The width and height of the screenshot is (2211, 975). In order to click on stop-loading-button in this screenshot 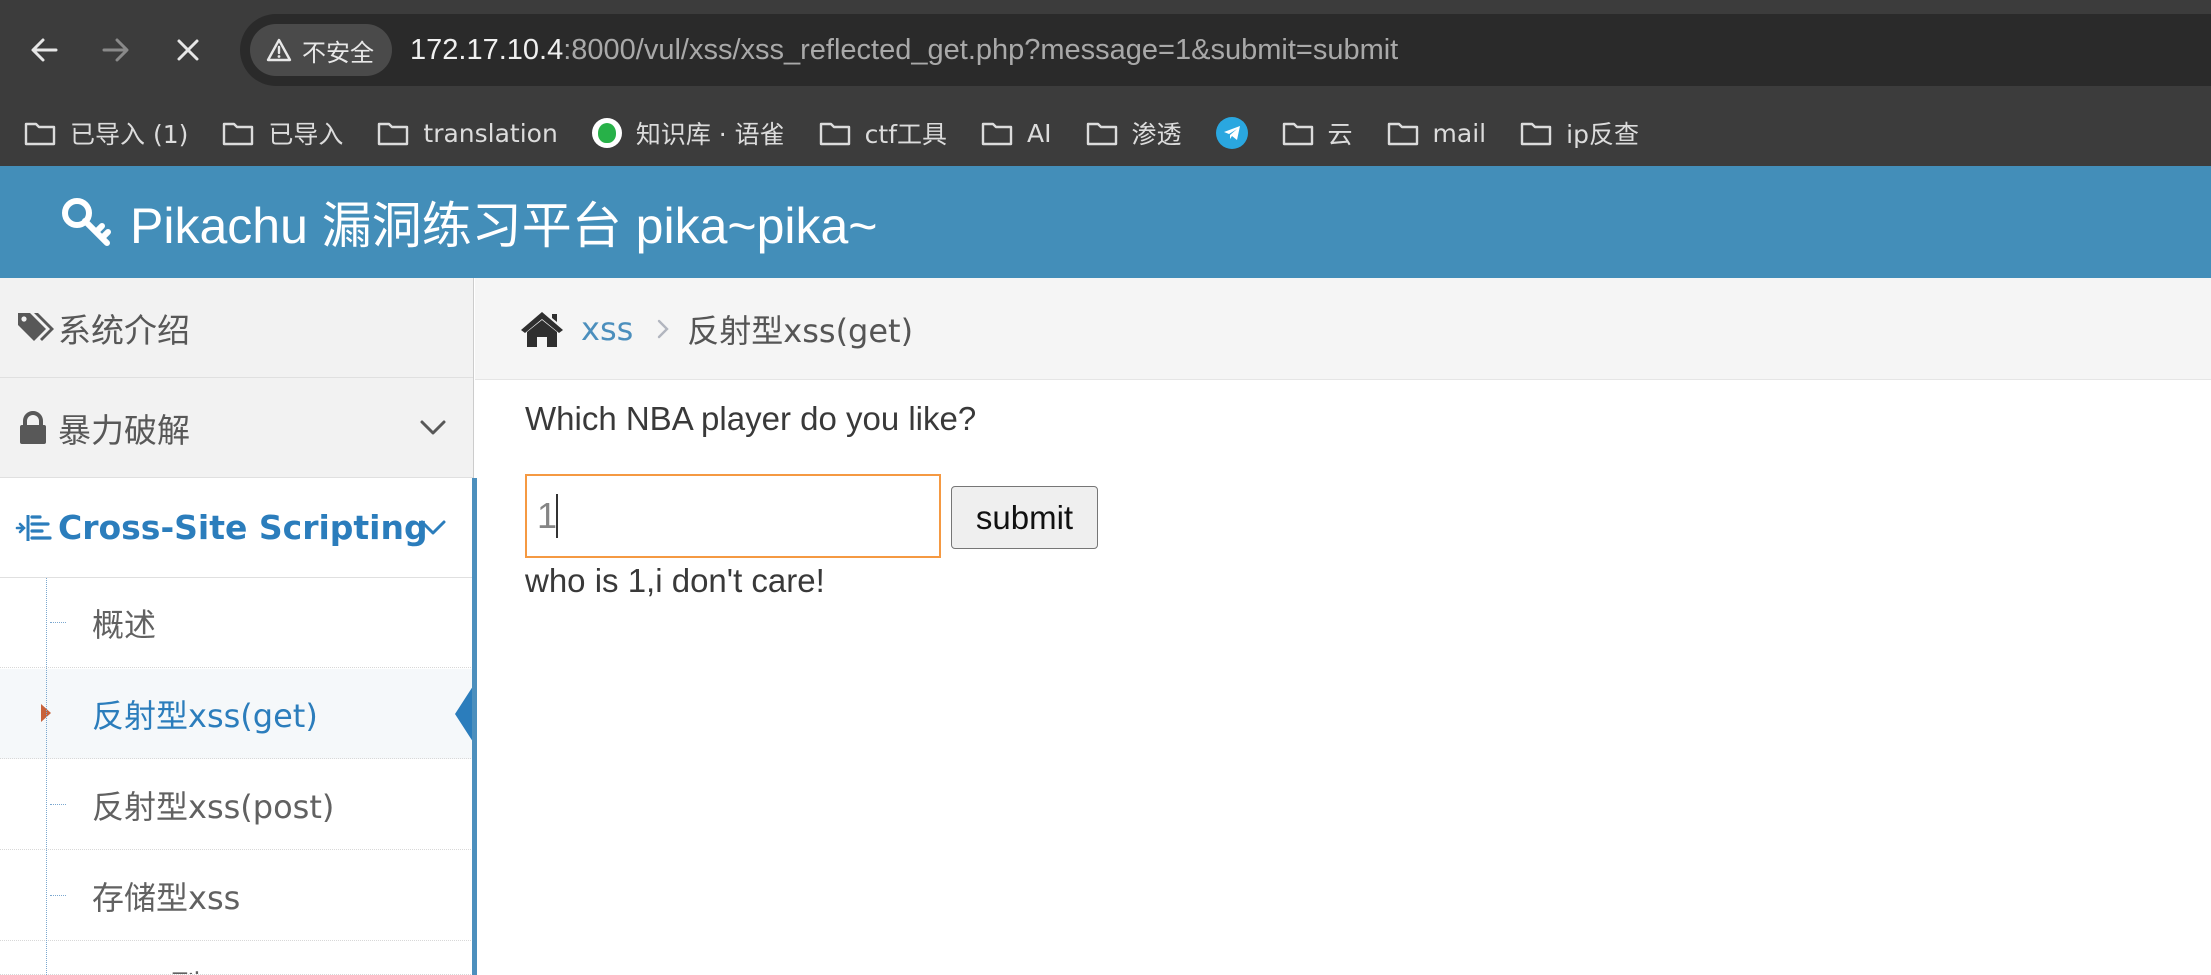, I will do `click(188, 50)`.